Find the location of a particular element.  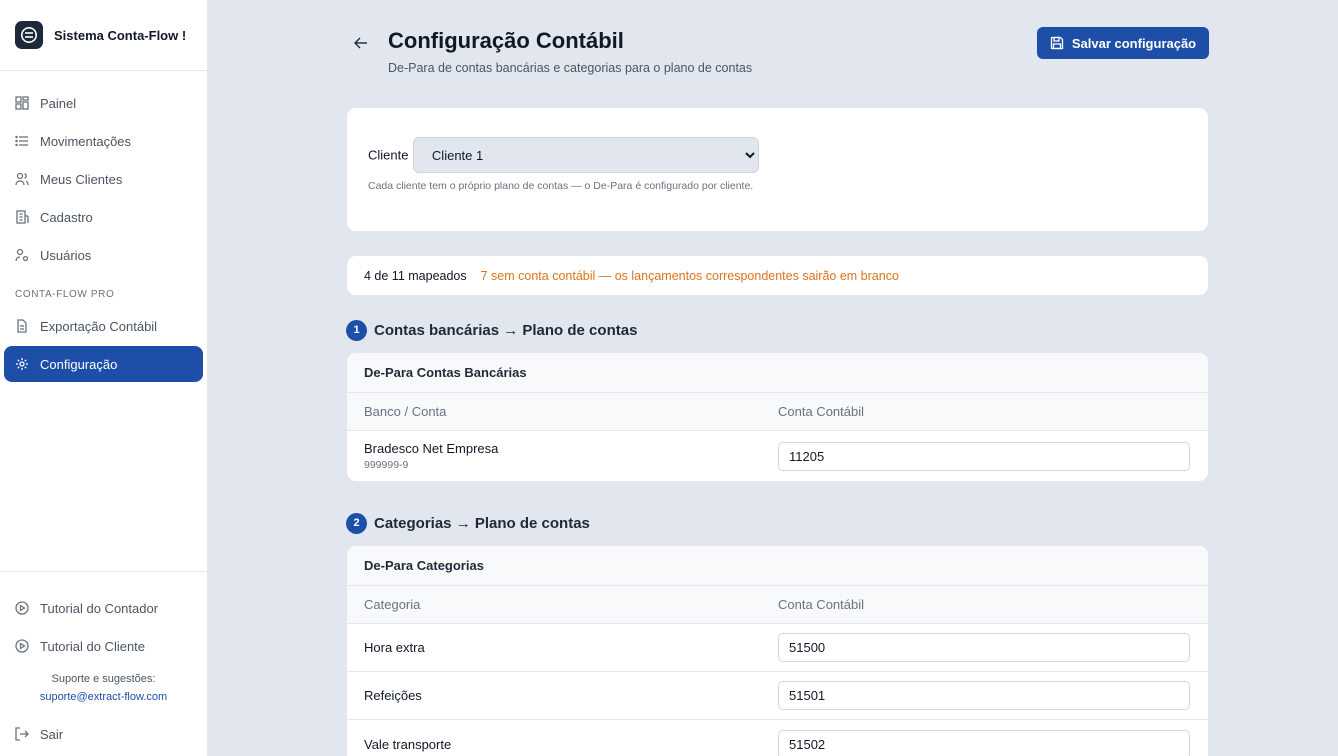

save-configuration-button: Salvar configuração is located at coordinates (1123, 43).